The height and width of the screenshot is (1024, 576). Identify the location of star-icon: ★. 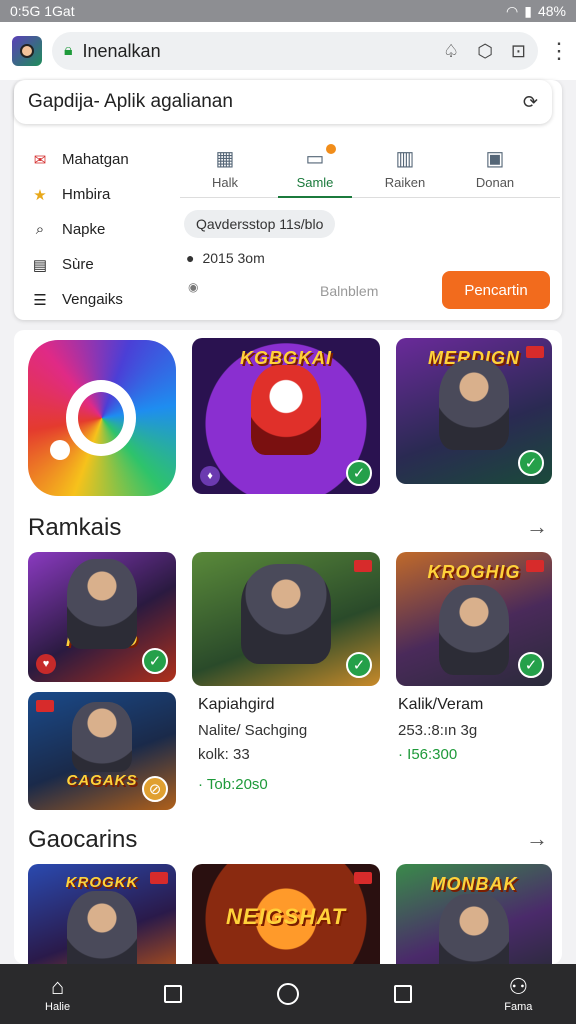
(40, 195).